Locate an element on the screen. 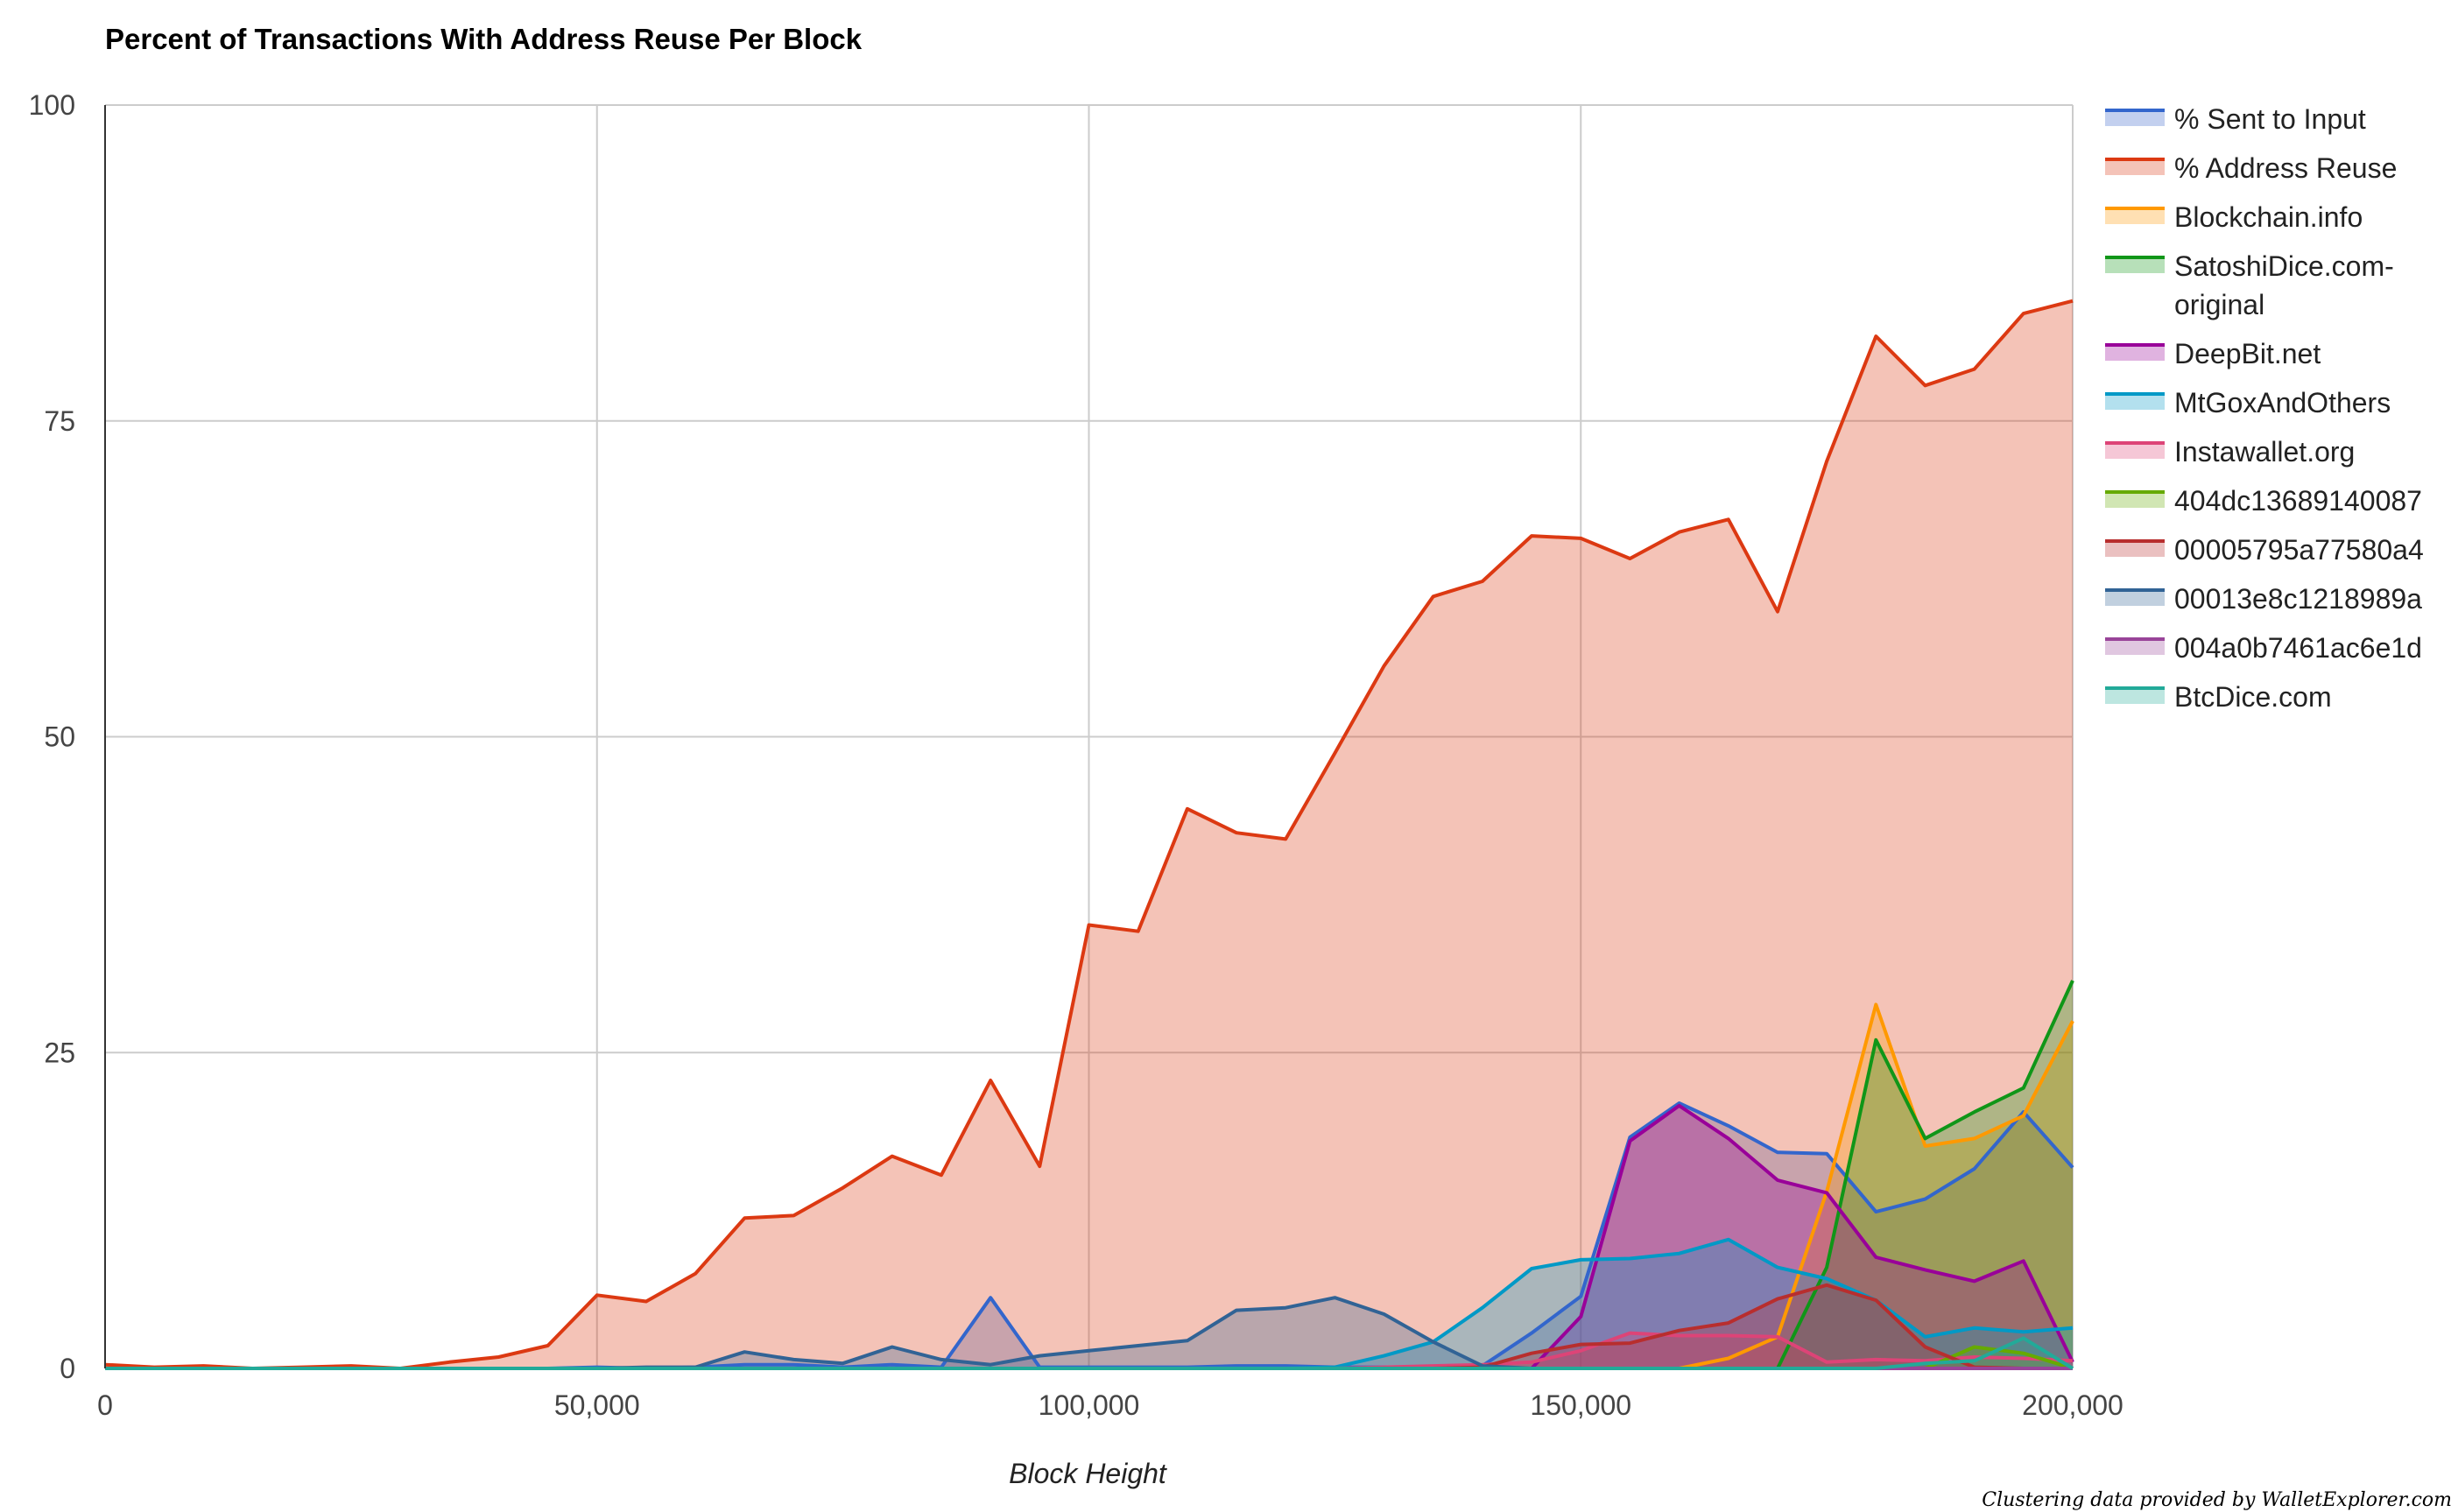 Image resolution: width=2458 pixels, height=1512 pixels. legend-label: % Address Reuse is located at coordinates (2286, 168).